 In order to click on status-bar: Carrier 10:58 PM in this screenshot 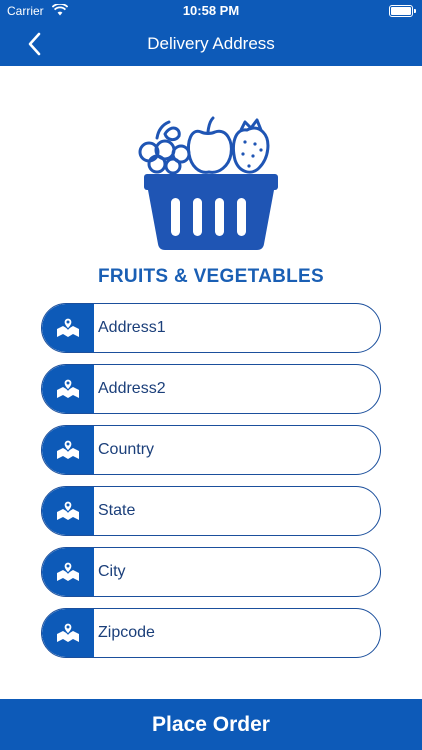, I will do `click(211, 11)`.